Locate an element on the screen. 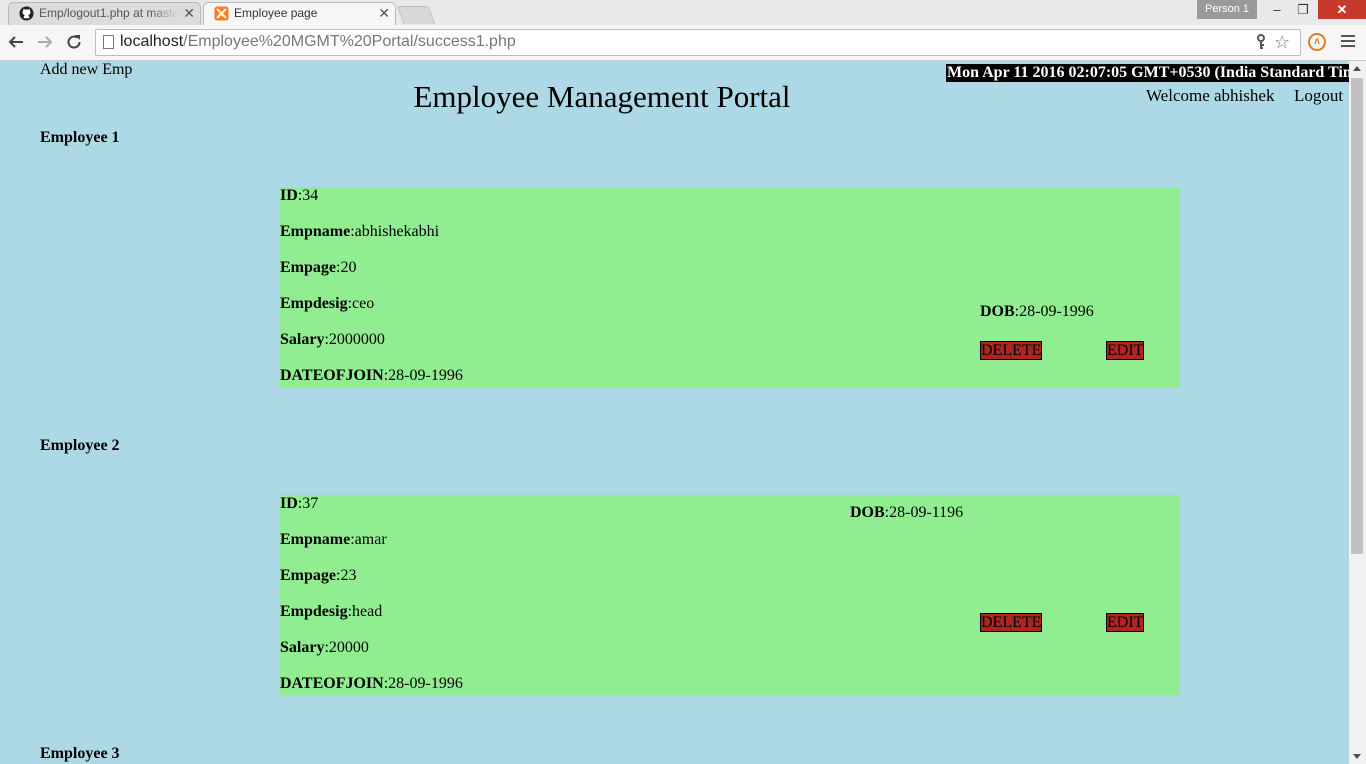 The height and width of the screenshot is (764, 1366). close-window-icon: ✕ is located at coordinates (1342, 9).